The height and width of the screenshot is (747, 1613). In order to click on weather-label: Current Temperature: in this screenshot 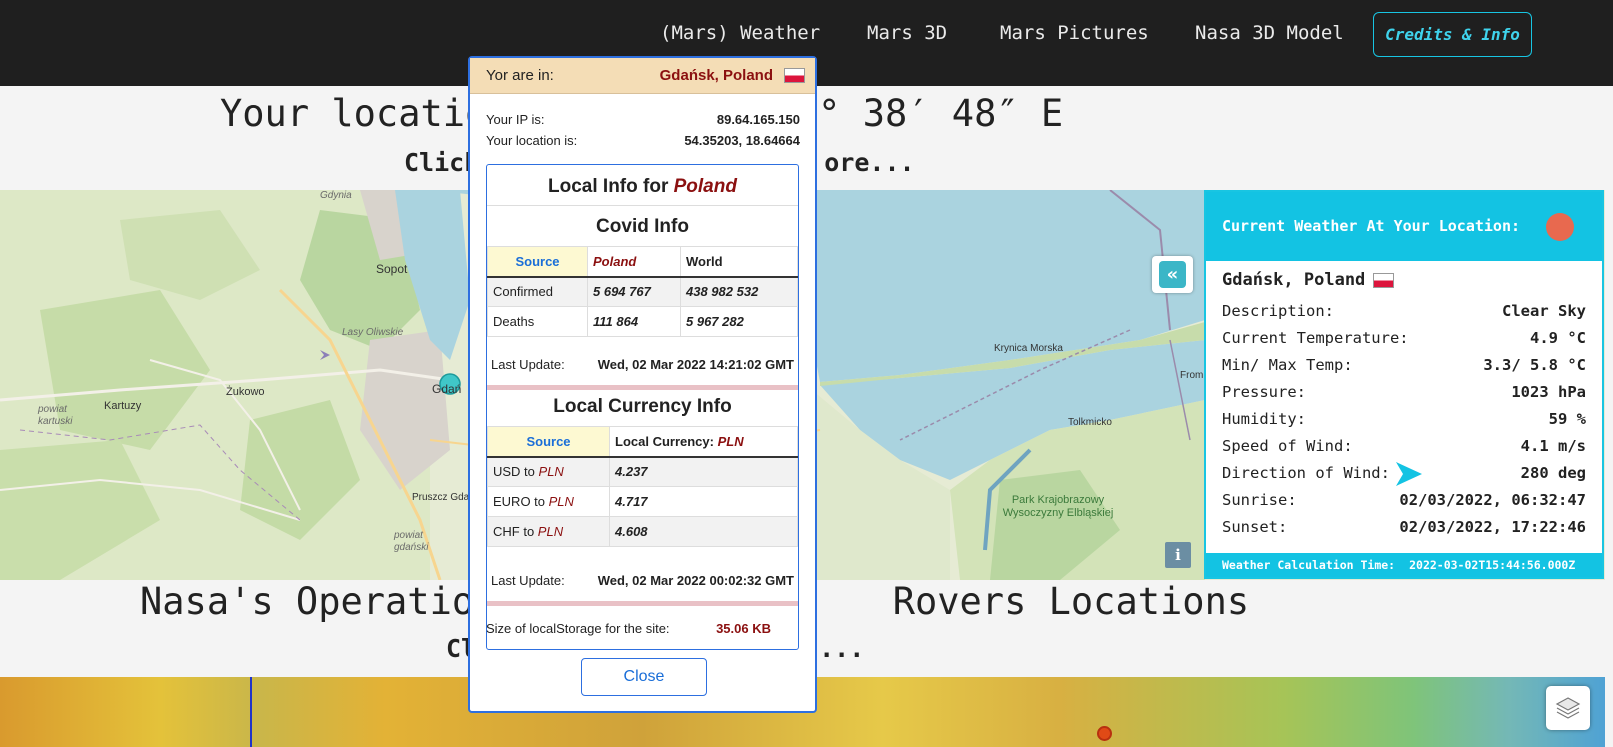, I will do `click(1315, 338)`.